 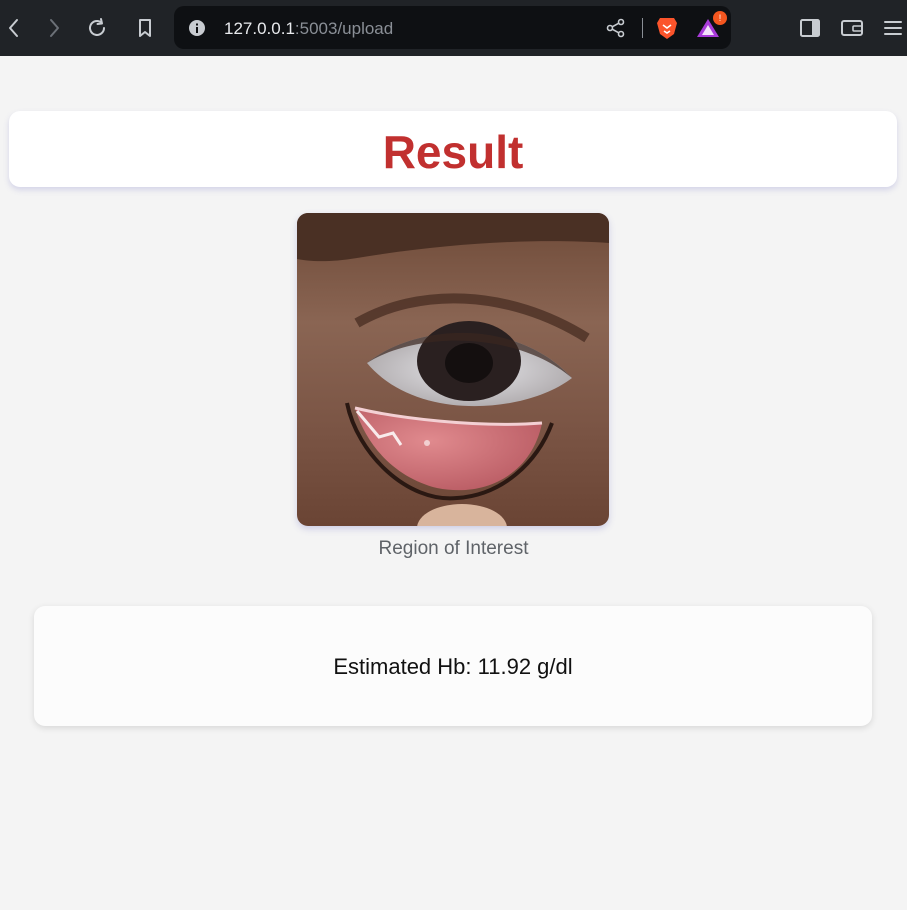 I want to click on estimate-value: 11.92 g/dl, so click(x=525, y=666).